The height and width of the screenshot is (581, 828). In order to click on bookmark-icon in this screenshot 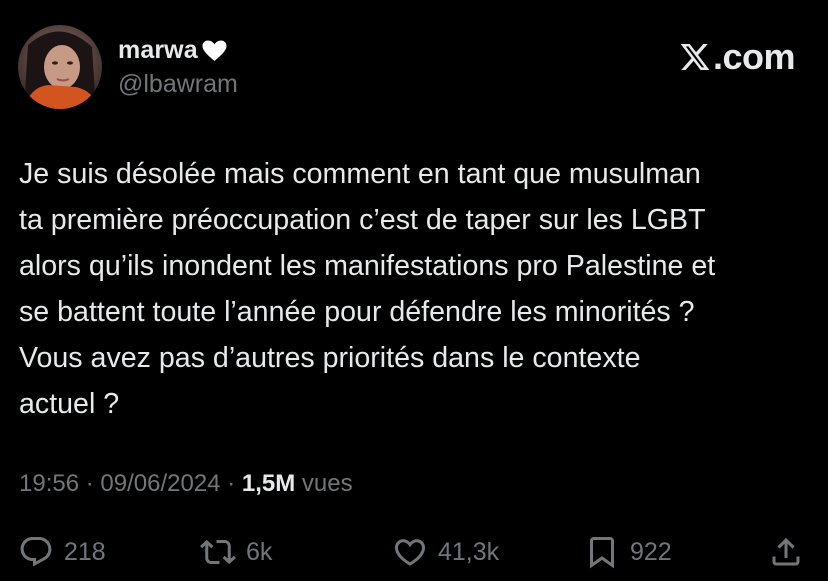, I will do `click(602, 553)`.